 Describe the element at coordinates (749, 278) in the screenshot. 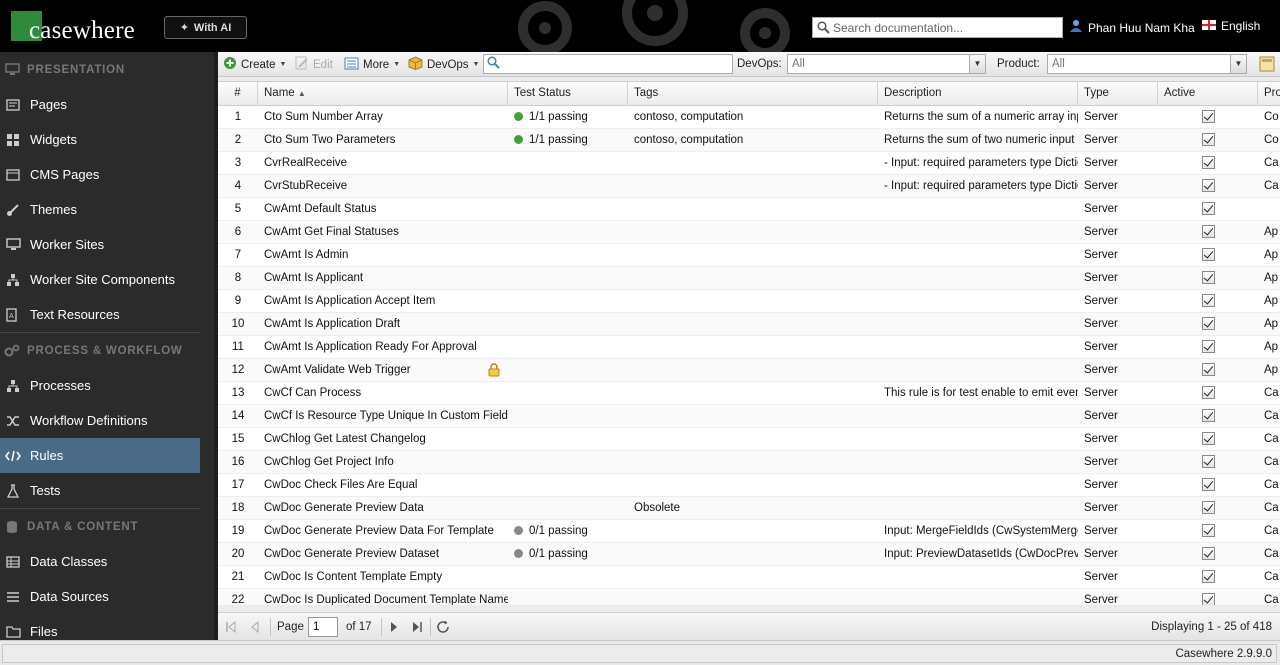

I see `table-row: 8 CwAmt Is Applicant Server Ap` at that location.